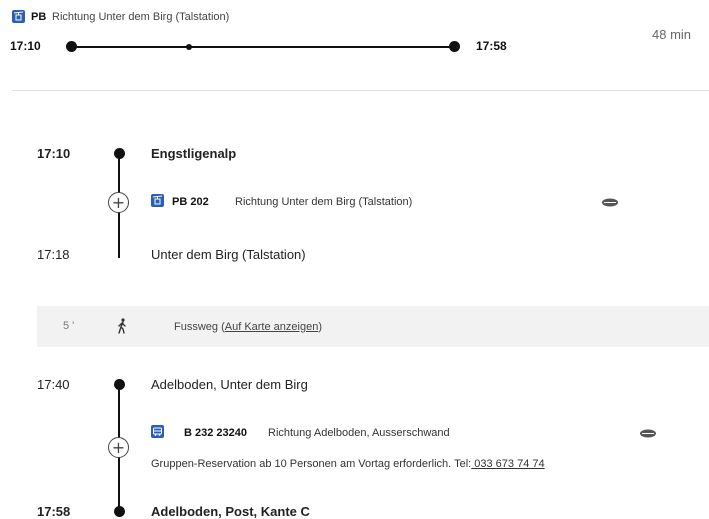 Image resolution: width=709 pixels, height=519 pixels. I want to click on summary-end-dot, so click(454, 46).